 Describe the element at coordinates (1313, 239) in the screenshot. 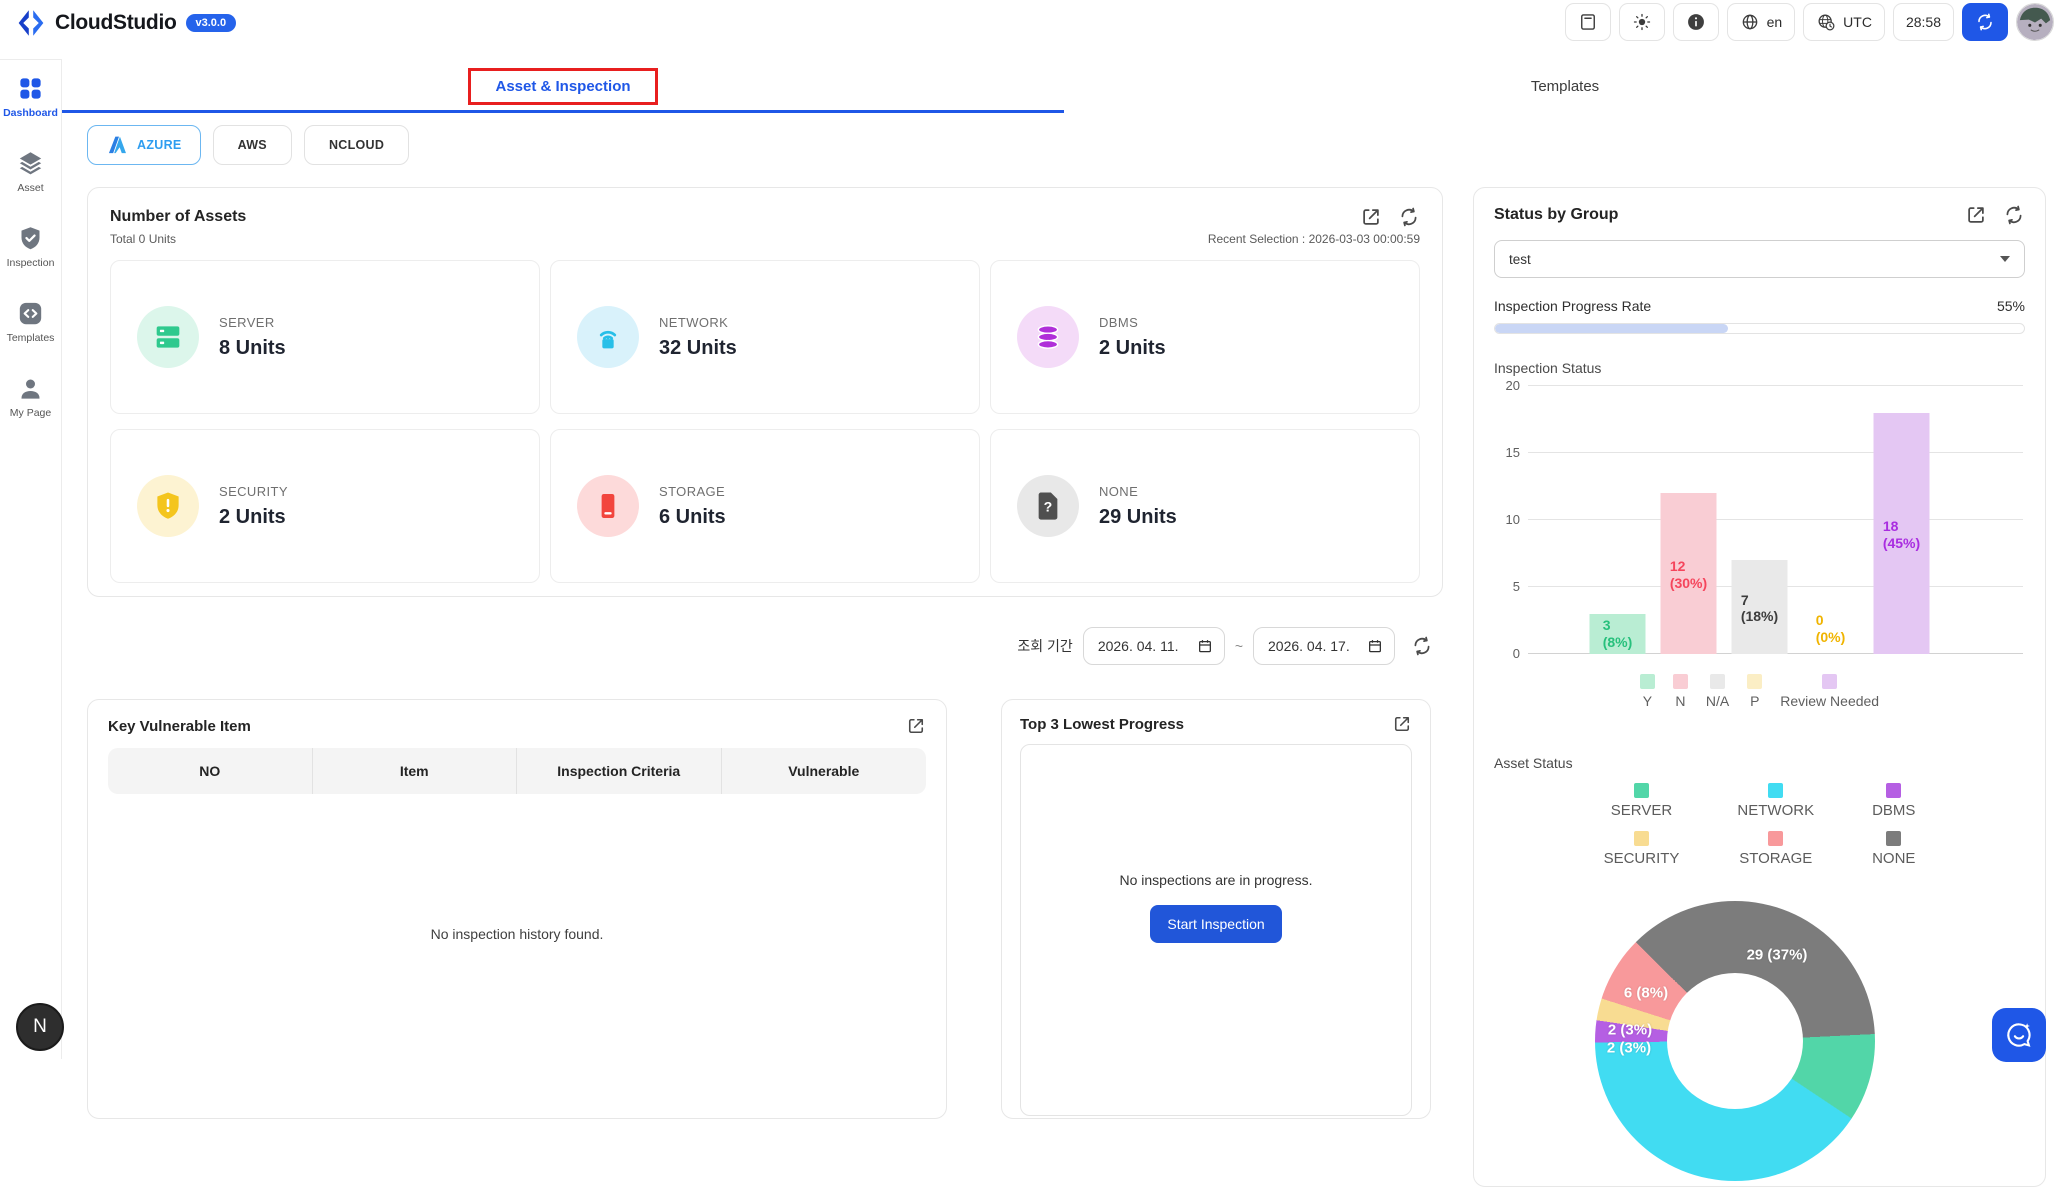

I see `recent-selection: Recent Selection : 2026-03-03 00:00:59` at that location.